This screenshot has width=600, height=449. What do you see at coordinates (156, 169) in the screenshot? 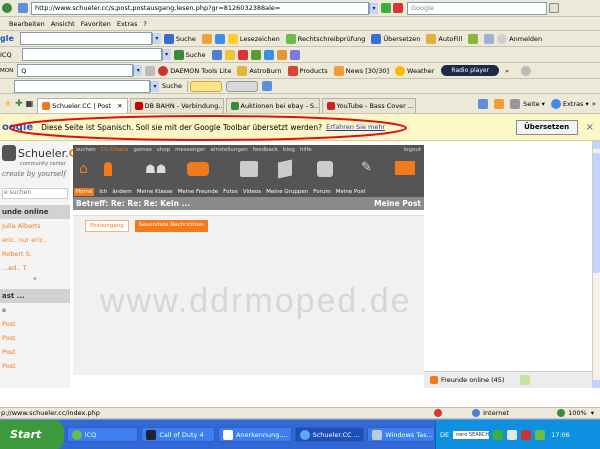
I see `class-nav-icon: ☗☗` at bounding box center [156, 169].